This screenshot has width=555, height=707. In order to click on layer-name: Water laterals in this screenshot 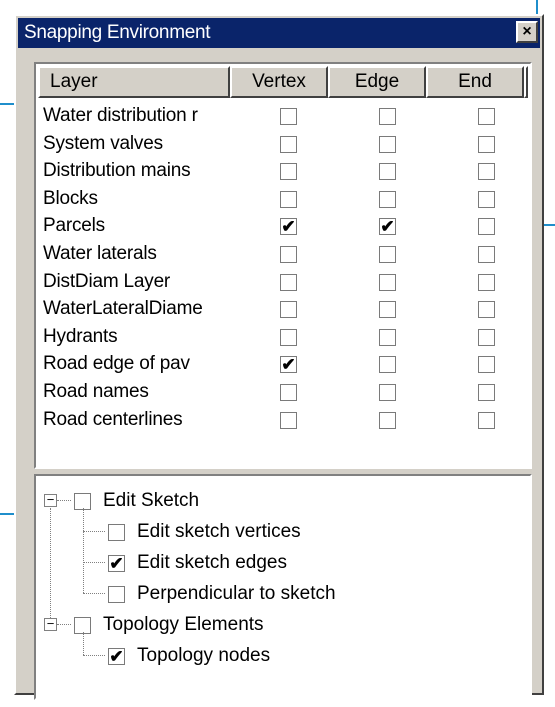, I will do `click(100, 253)`.